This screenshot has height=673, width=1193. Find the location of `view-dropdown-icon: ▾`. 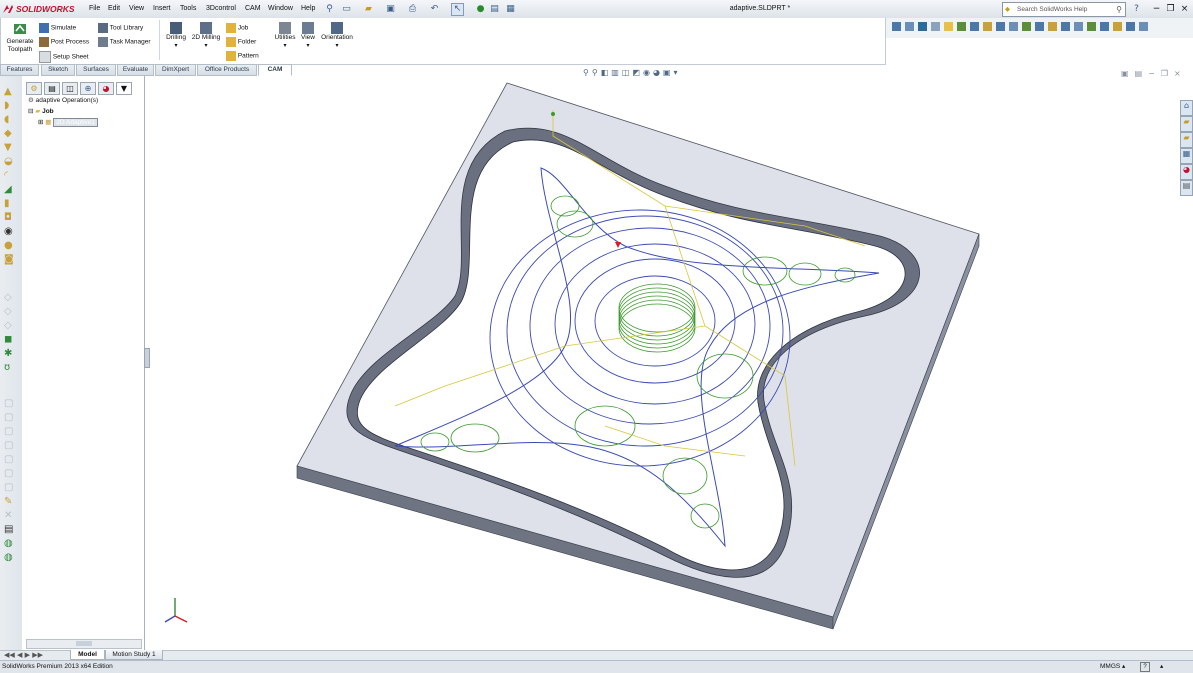

view-dropdown-icon: ▾ is located at coordinates (308, 46).